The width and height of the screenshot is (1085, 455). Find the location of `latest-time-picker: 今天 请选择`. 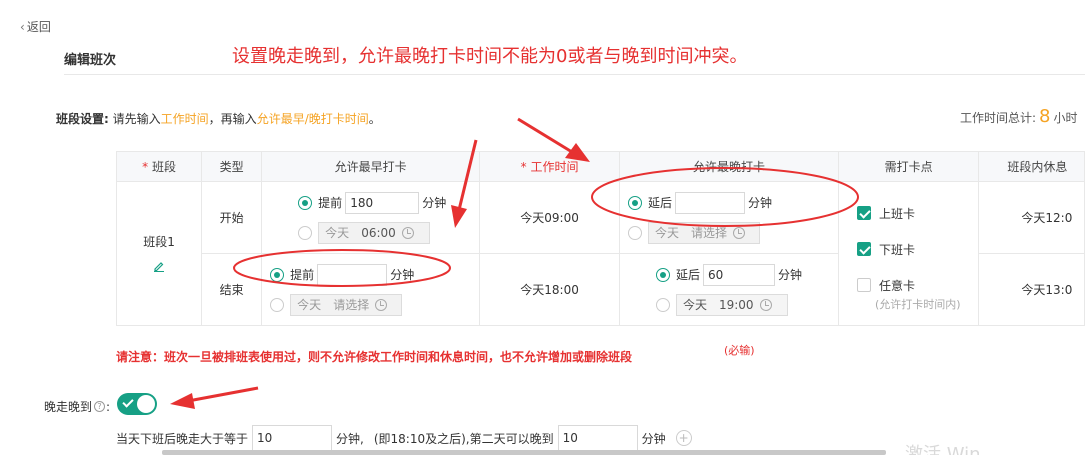

latest-time-picker: 今天 请选择 is located at coordinates (703, 232).